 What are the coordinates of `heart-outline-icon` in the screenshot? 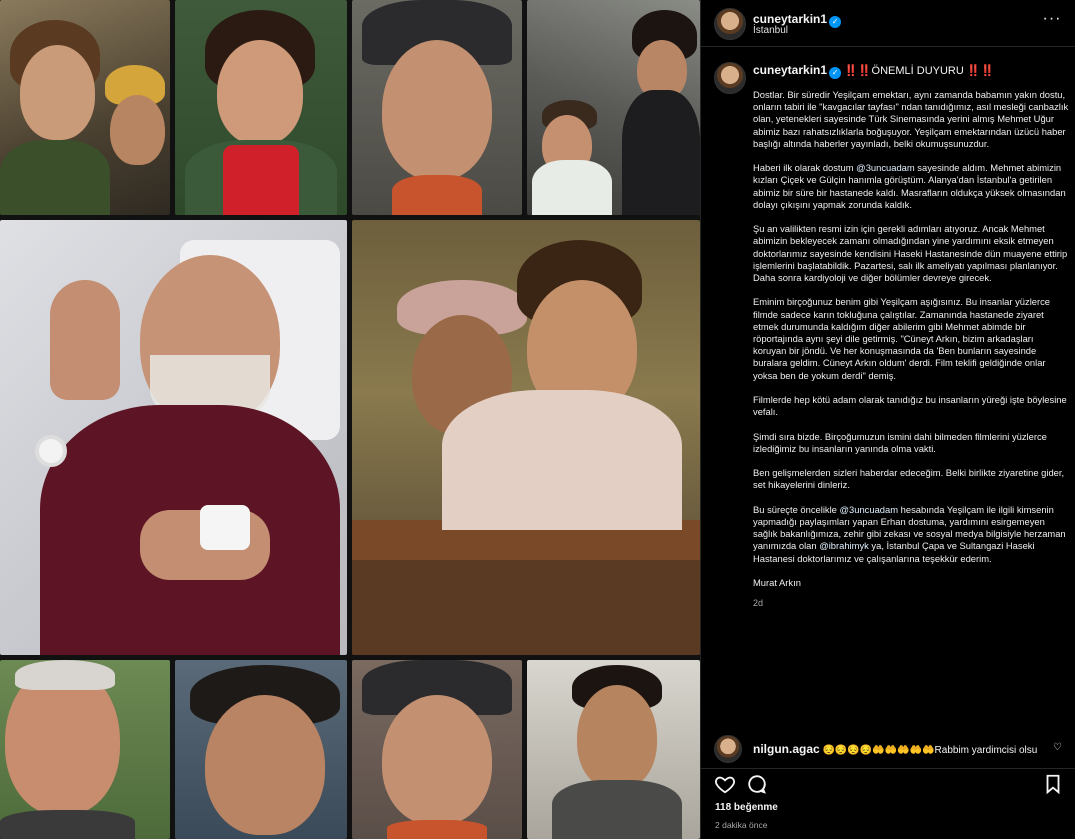 It's located at (725, 784).